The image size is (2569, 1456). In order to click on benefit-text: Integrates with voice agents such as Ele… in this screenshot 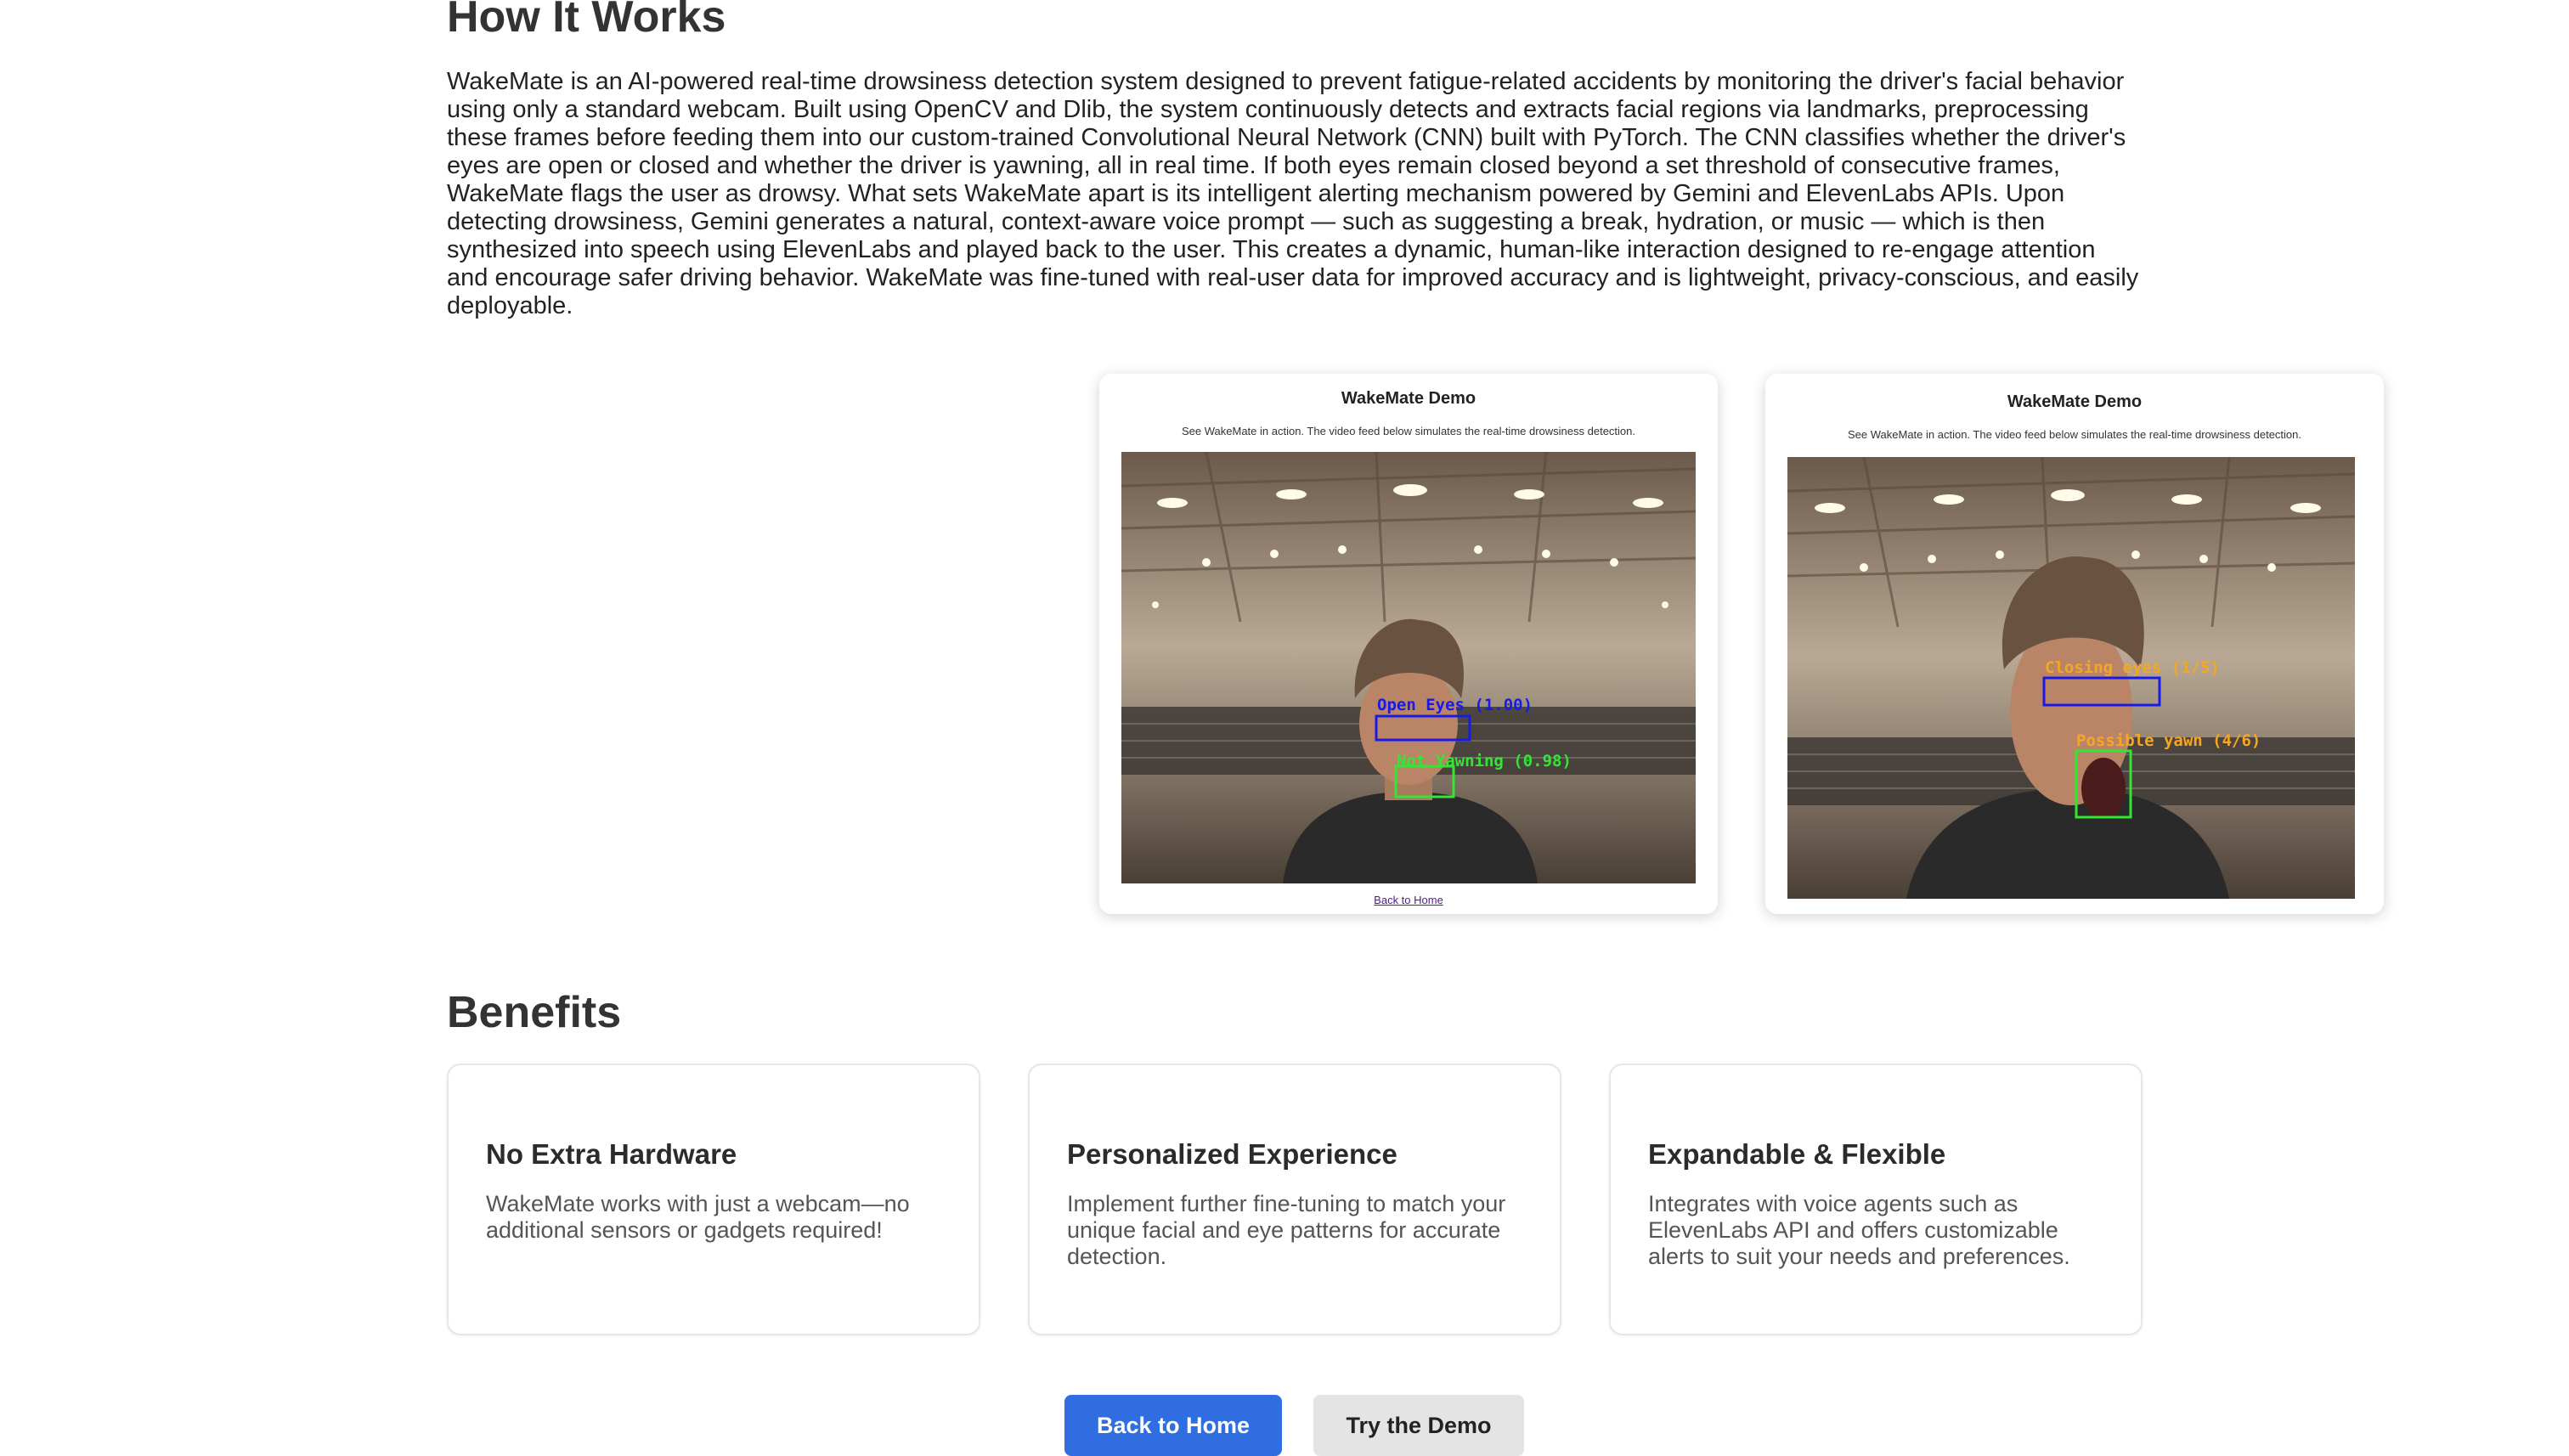, I will do `click(1859, 1230)`.